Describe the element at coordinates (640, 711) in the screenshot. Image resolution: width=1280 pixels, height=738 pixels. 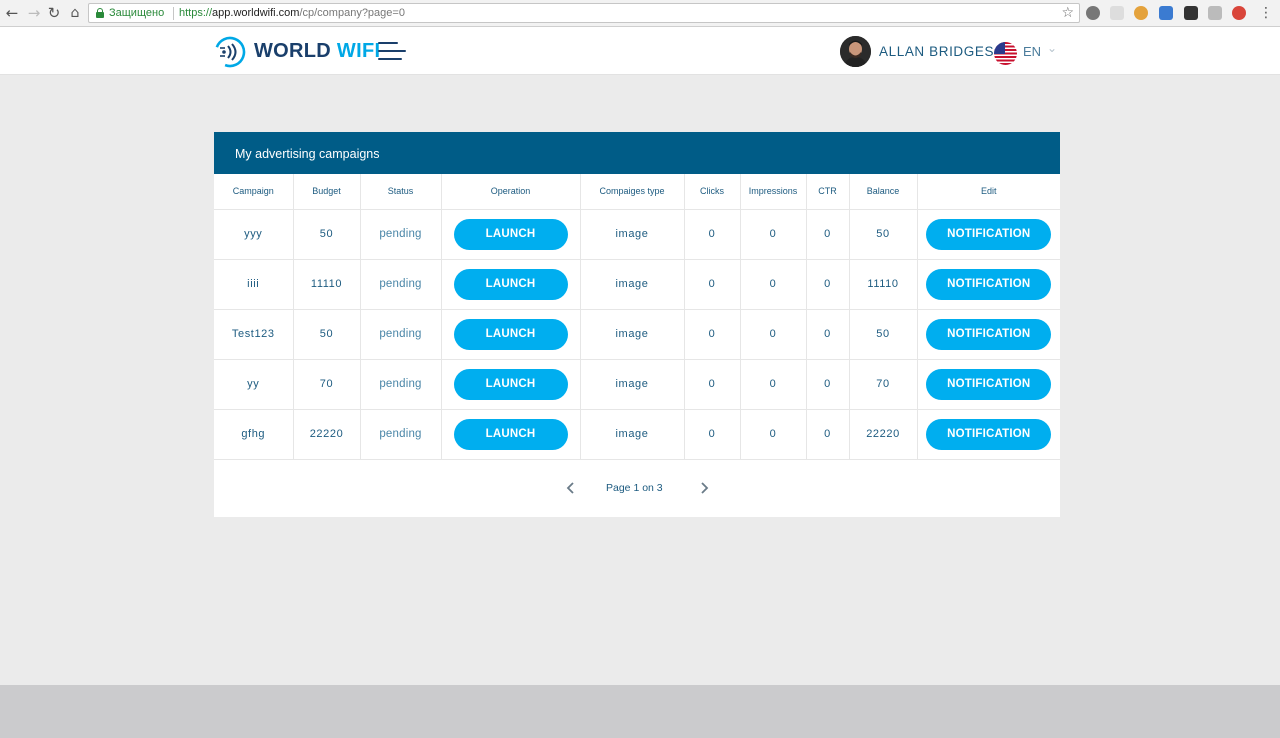
I see `footer-band` at that location.